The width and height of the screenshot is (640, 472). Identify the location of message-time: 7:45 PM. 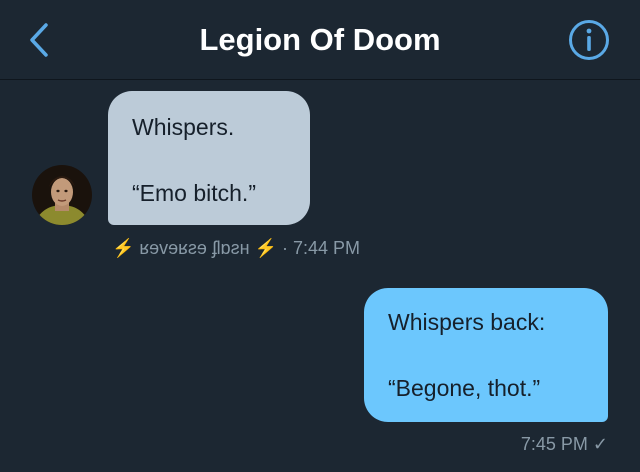
(554, 444).